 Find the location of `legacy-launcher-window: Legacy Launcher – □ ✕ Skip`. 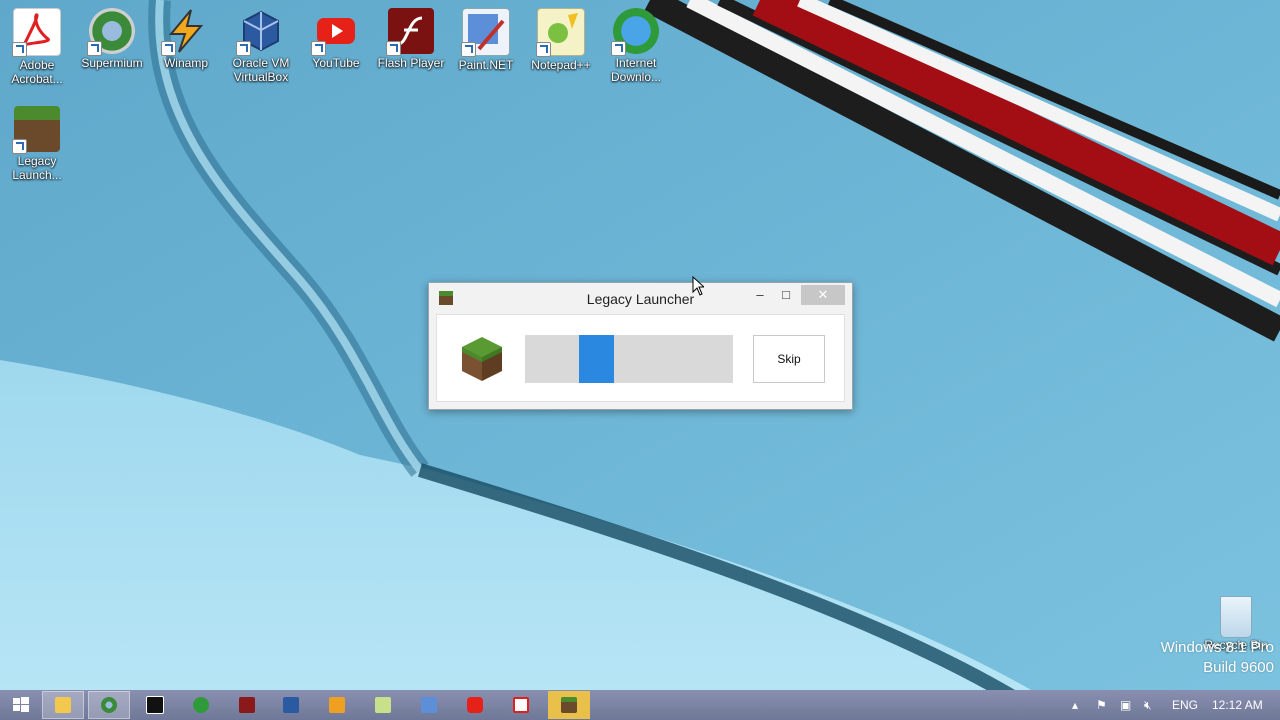

legacy-launcher-window: Legacy Launcher – □ ✕ Skip is located at coordinates (640, 346).